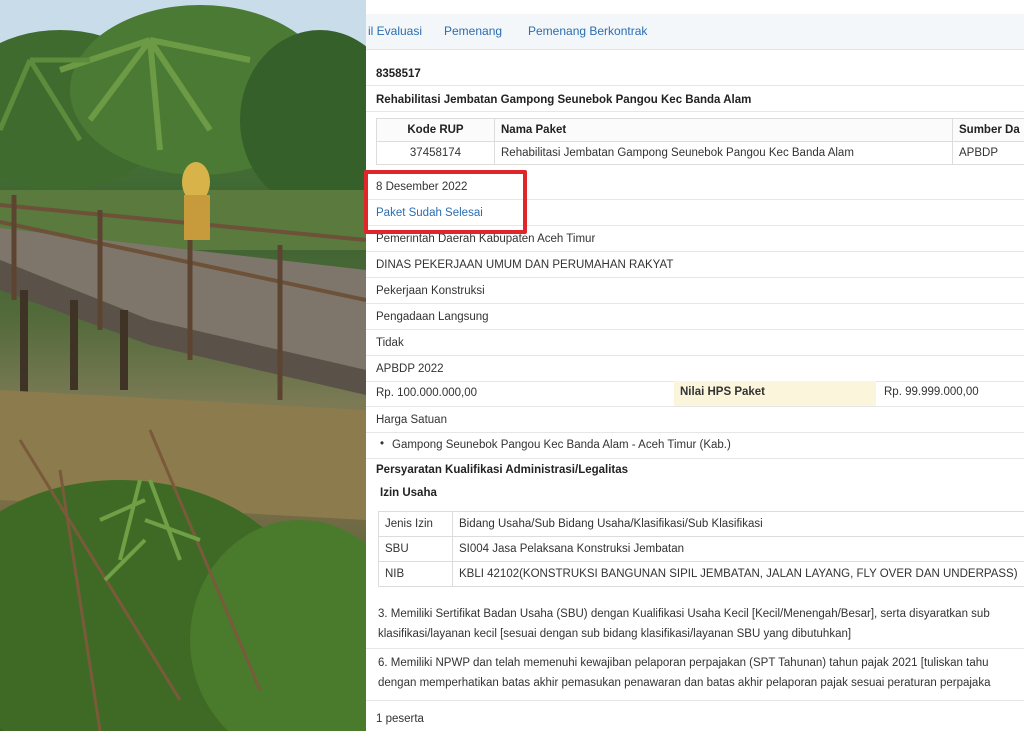 This screenshot has height=731, width=1024. I want to click on highlight-box, so click(445, 202).